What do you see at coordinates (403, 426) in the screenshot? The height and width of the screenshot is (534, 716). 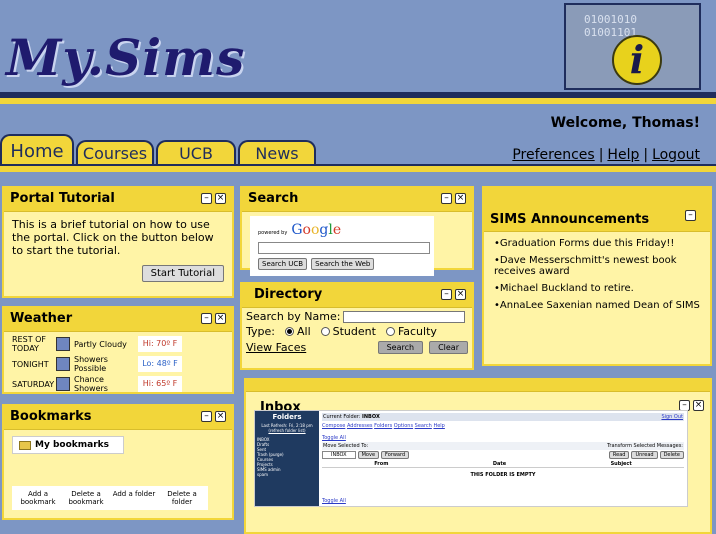 I see `options-link: Options` at bounding box center [403, 426].